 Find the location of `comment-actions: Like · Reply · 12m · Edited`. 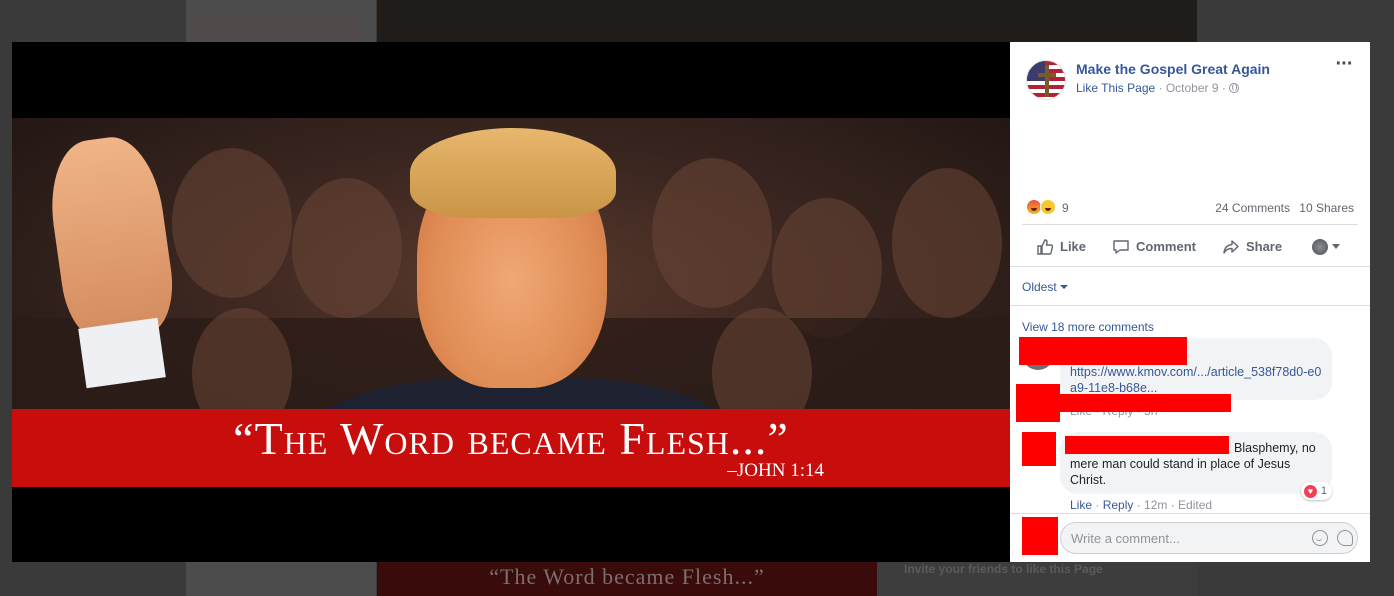

comment-actions: Like · Reply · 12m · Edited is located at coordinates (1141, 505).